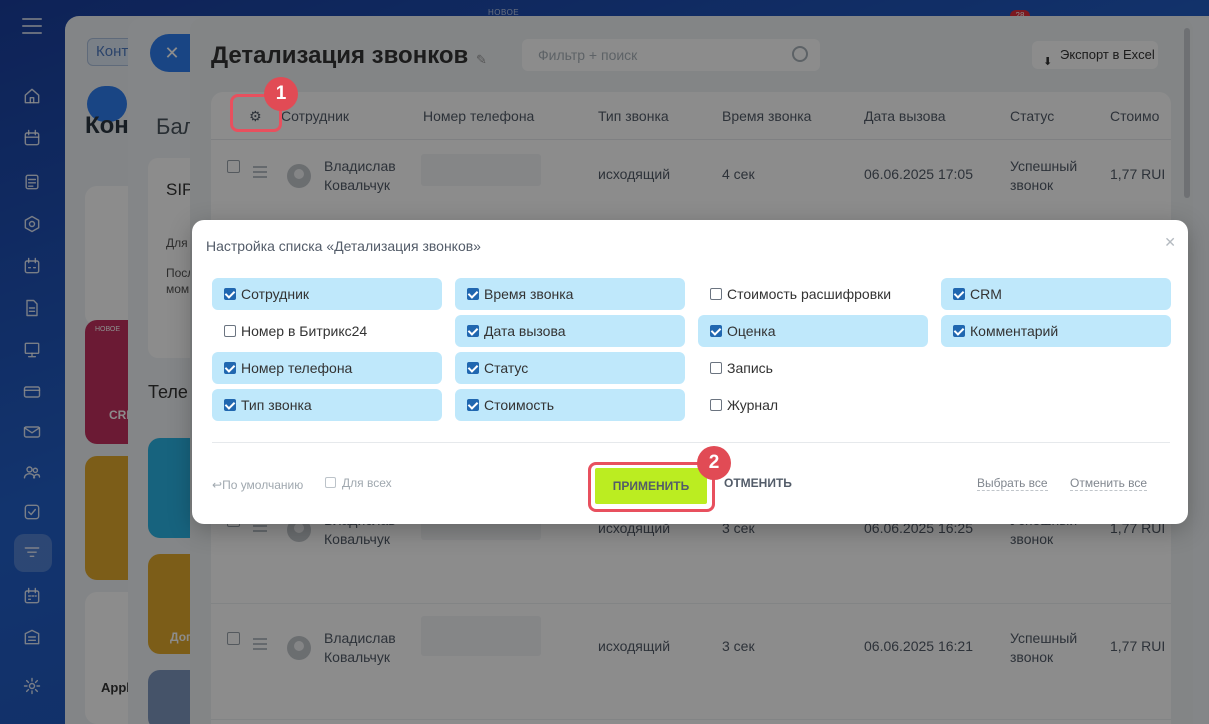 The height and width of the screenshot is (724, 1209). What do you see at coordinates (753, 405) in the screenshot?
I see `option-label: Журнал` at bounding box center [753, 405].